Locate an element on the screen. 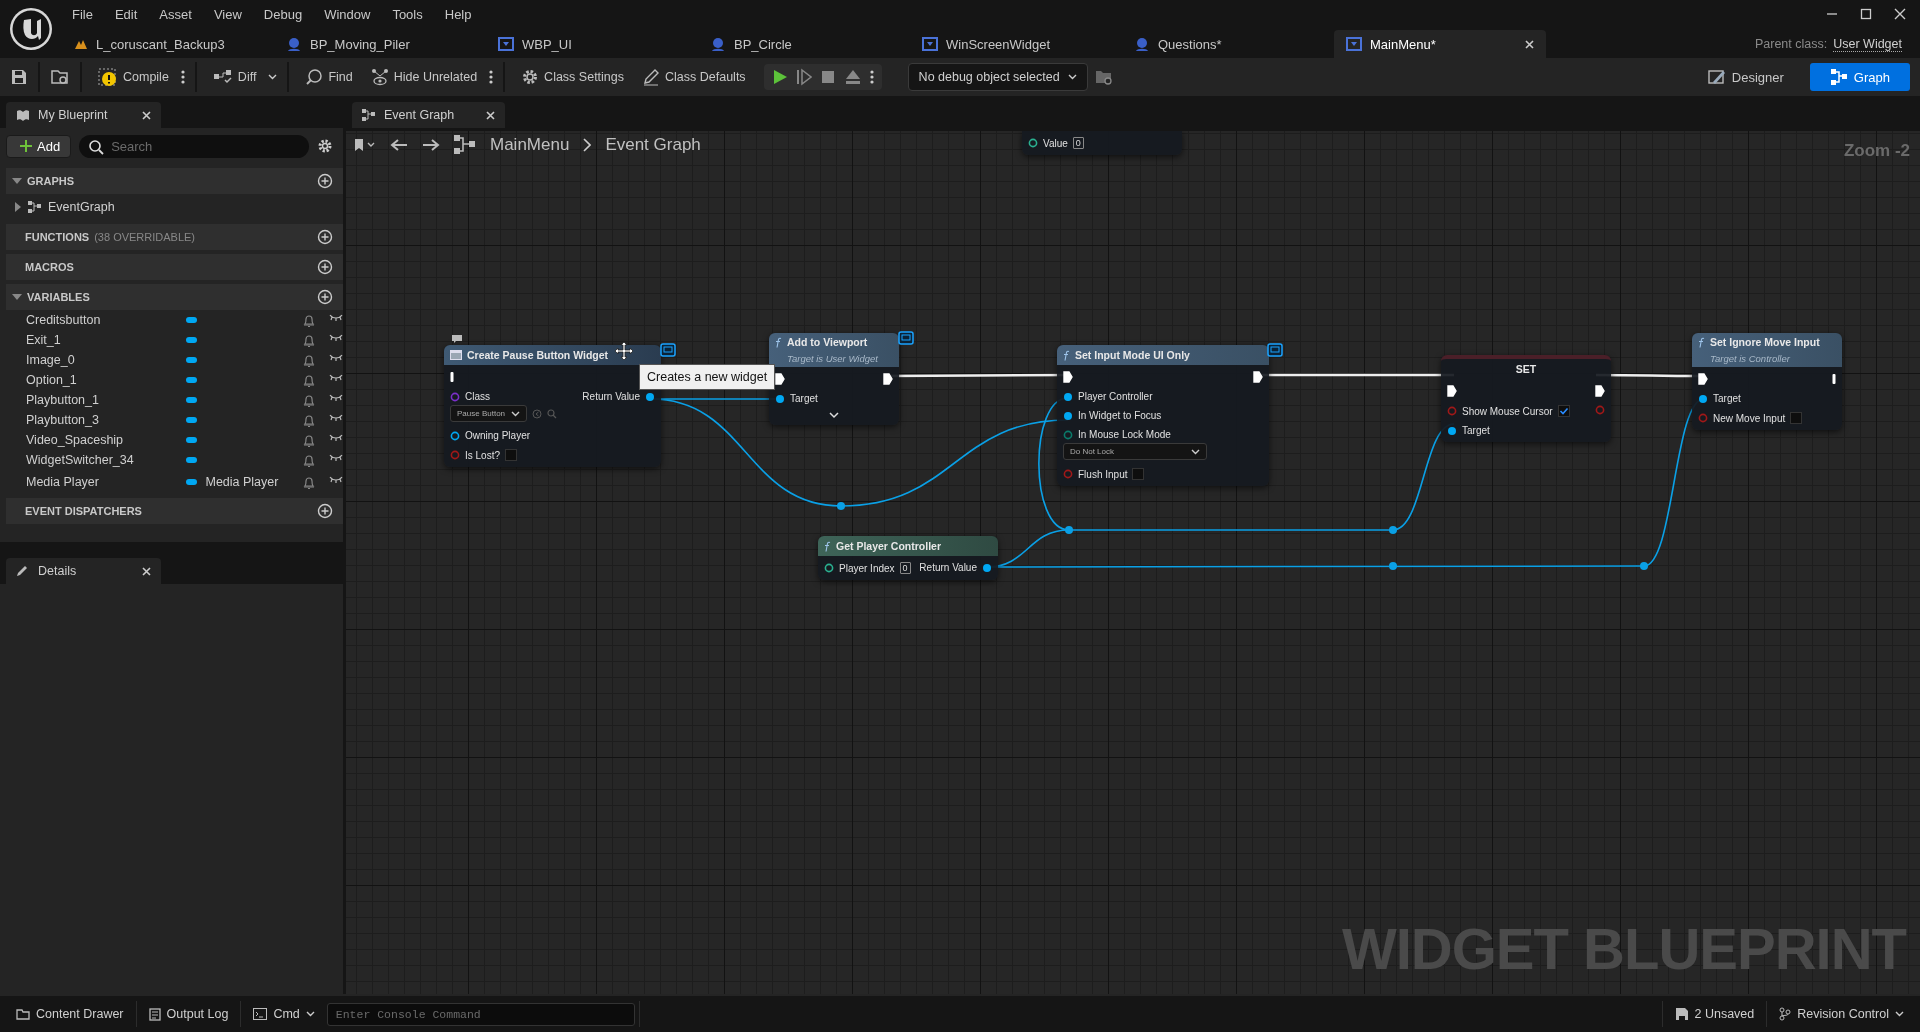 This screenshot has width=1920, height=1032. variable-name: Creditsbutton is located at coordinates (106, 320).